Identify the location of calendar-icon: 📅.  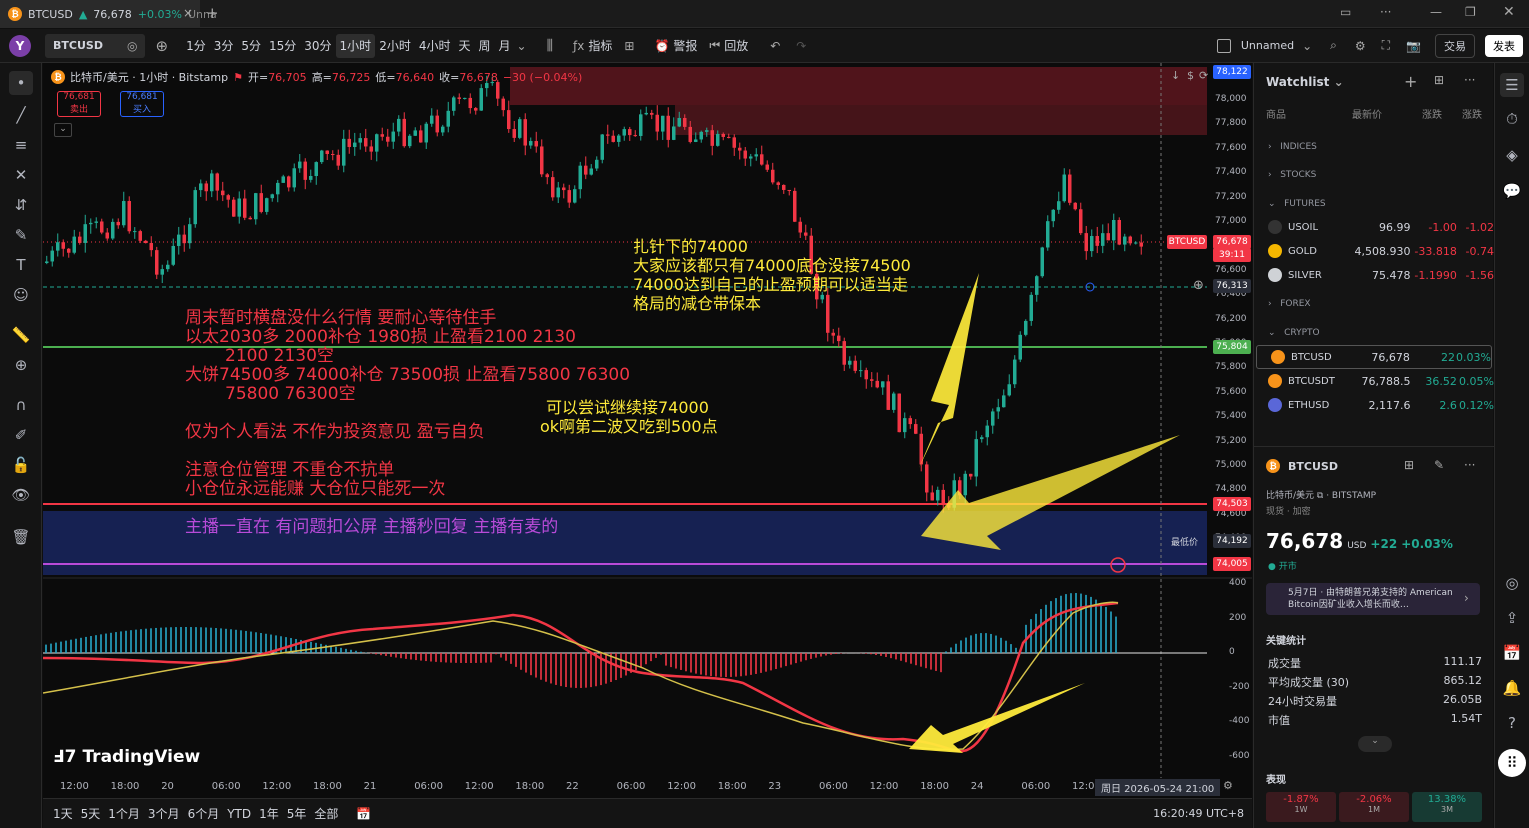
(1512, 653).